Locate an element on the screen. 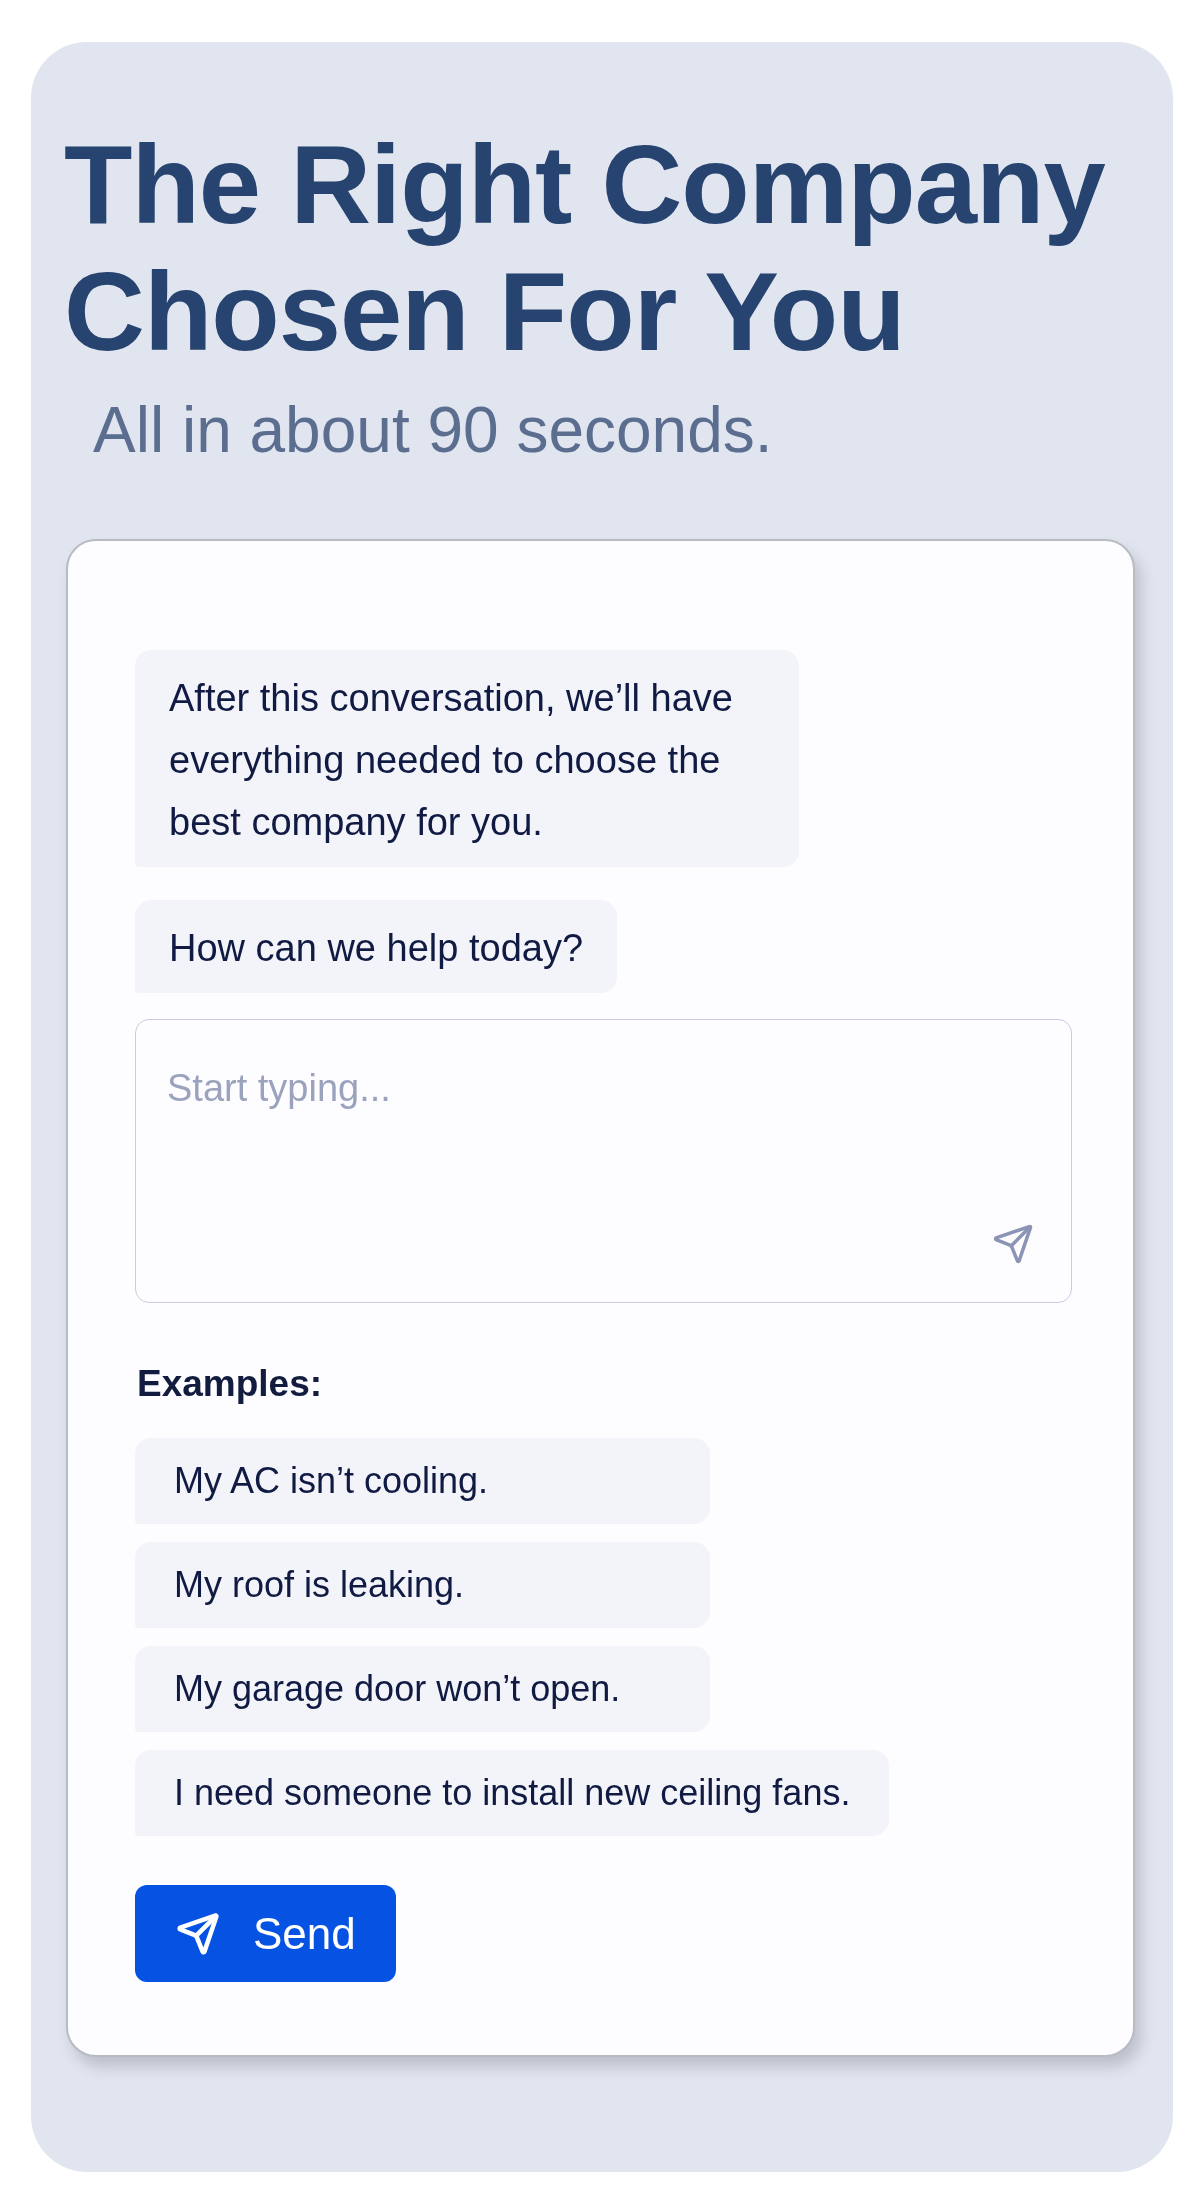  example-suggestion: My garage door won’t open. is located at coordinates (422, 1689).